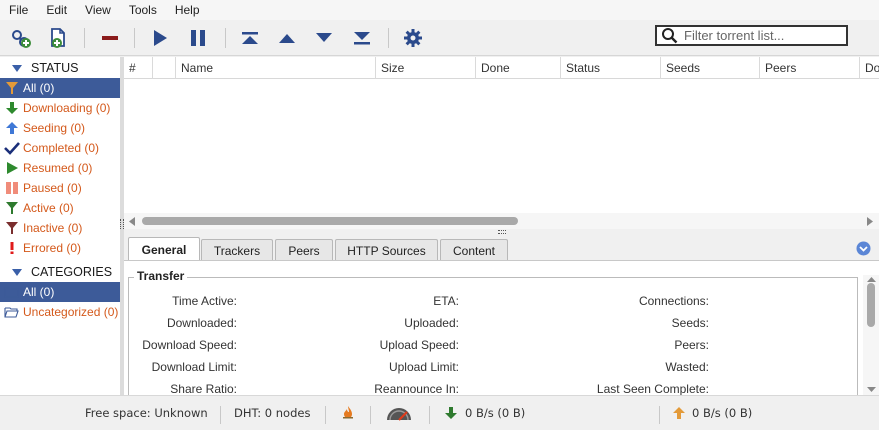 The height and width of the screenshot is (430, 879). I want to click on play-icon, so click(12, 168).